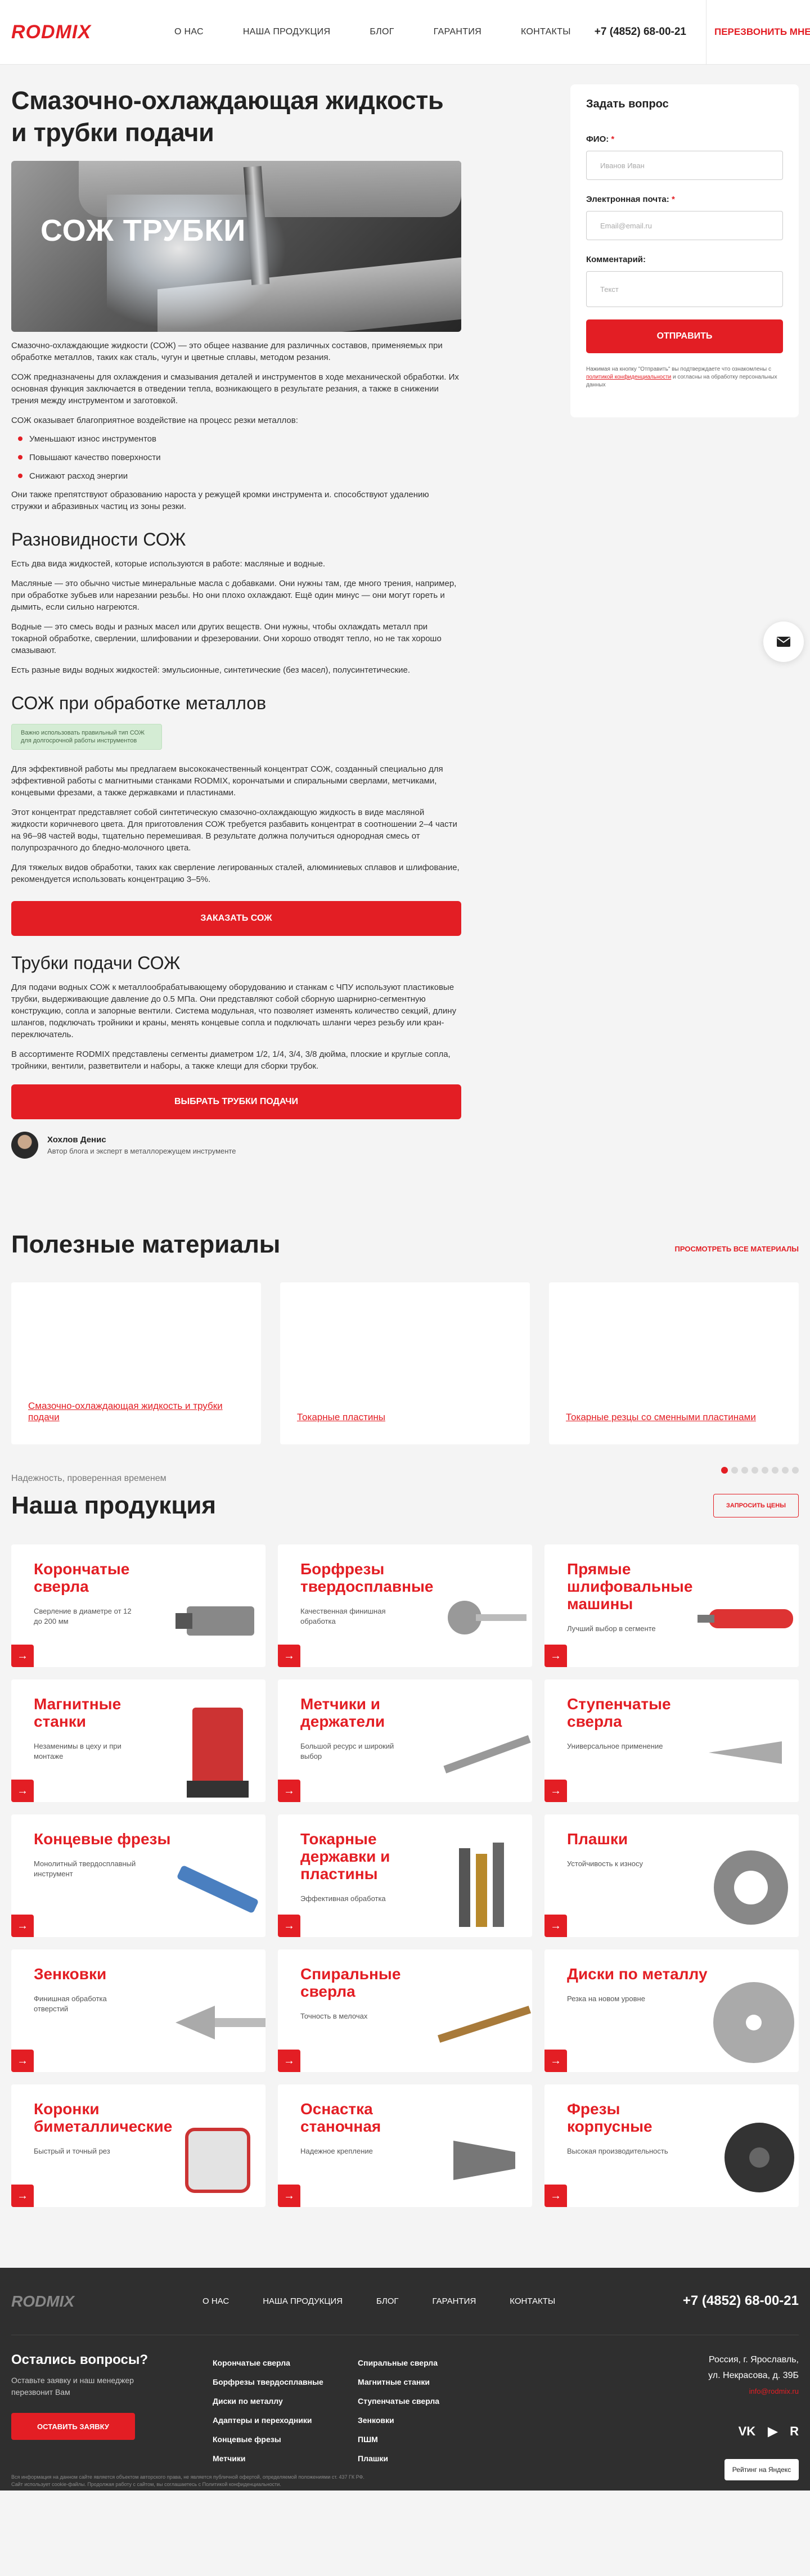 Image resolution: width=810 pixels, height=2576 pixels. What do you see at coordinates (268, 2440) in the screenshot?
I see `footer-link: Концевые фрезы` at bounding box center [268, 2440].